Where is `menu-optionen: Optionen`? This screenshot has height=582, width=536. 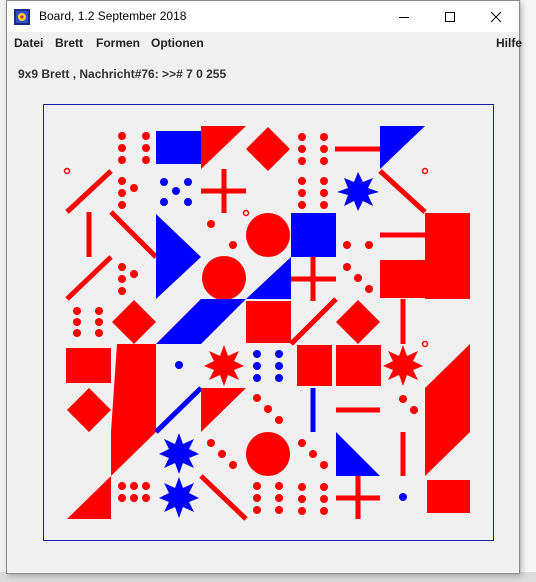 menu-optionen: Optionen is located at coordinates (177, 43).